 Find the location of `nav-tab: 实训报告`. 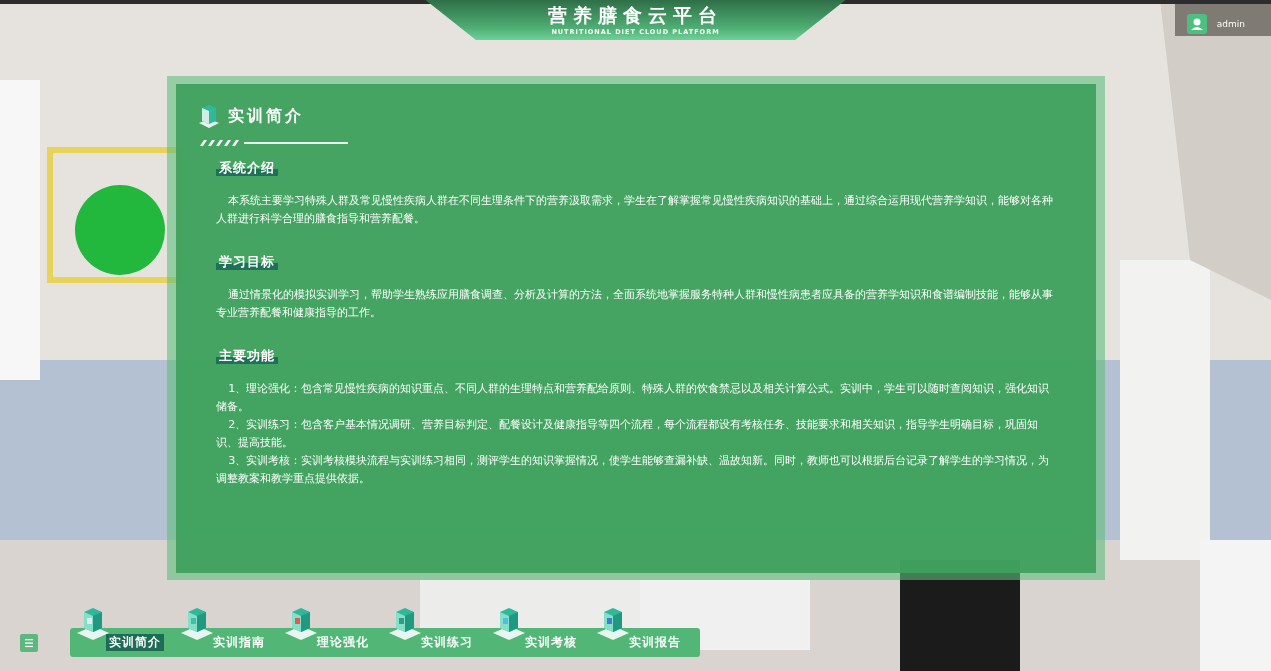

nav-tab: 实训报告 is located at coordinates (655, 642).